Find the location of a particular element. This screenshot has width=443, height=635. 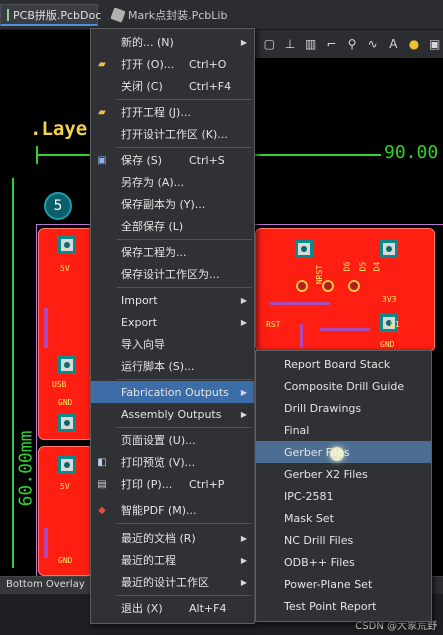

net-icon: ⚲ is located at coordinates (352, 44).